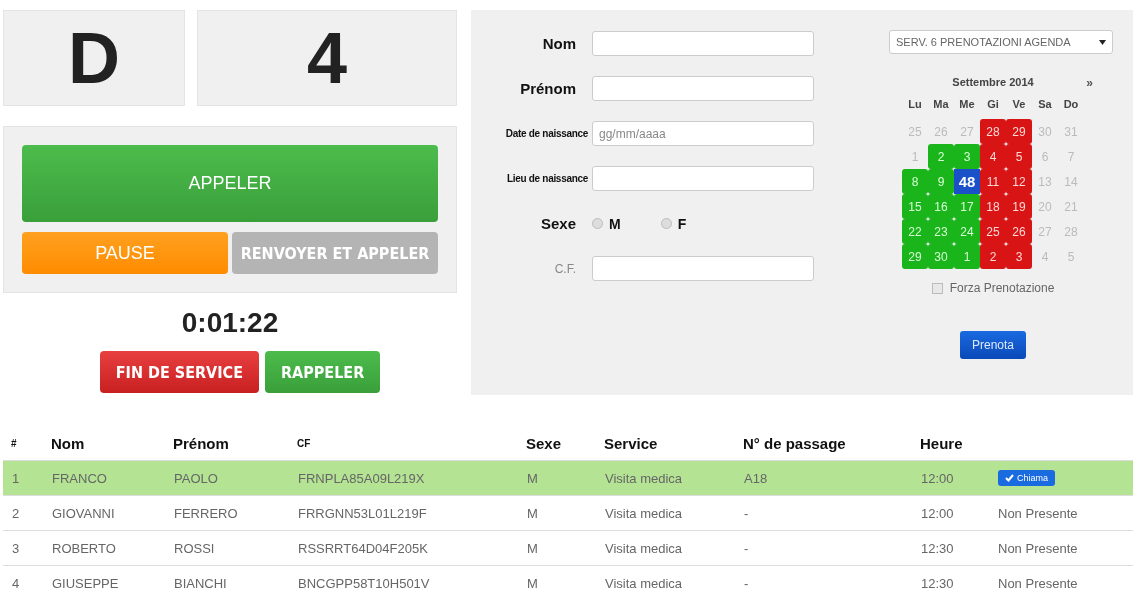  I want to click on table-cell: 4, so click(16, 583).